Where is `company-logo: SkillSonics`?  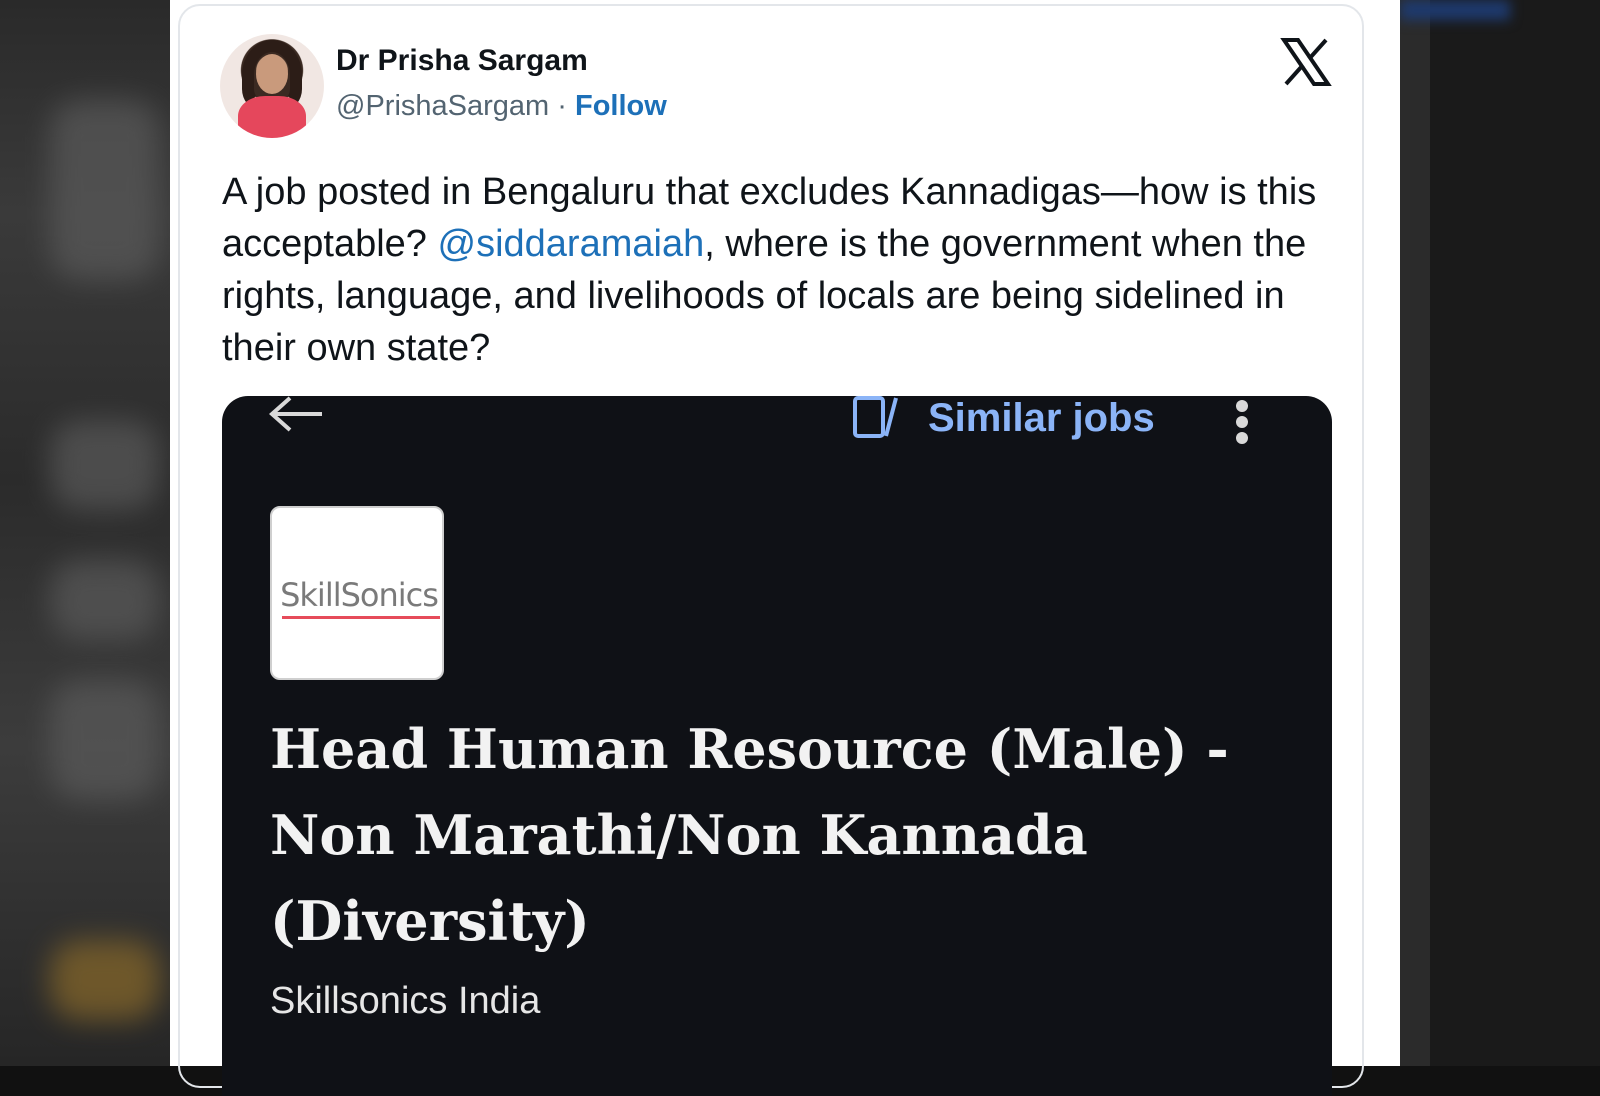
company-logo: SkillSonics is located at coordinates (357, 593).